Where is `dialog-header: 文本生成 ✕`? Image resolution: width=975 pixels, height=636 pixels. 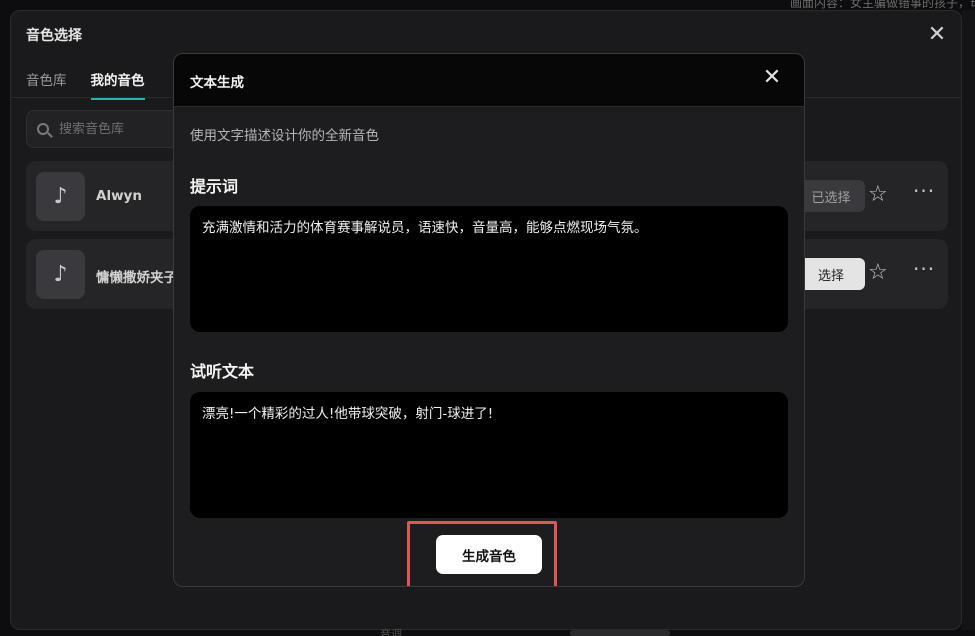 dialog-header: 文本生成 ✕ is located at coordinates (489, 80).